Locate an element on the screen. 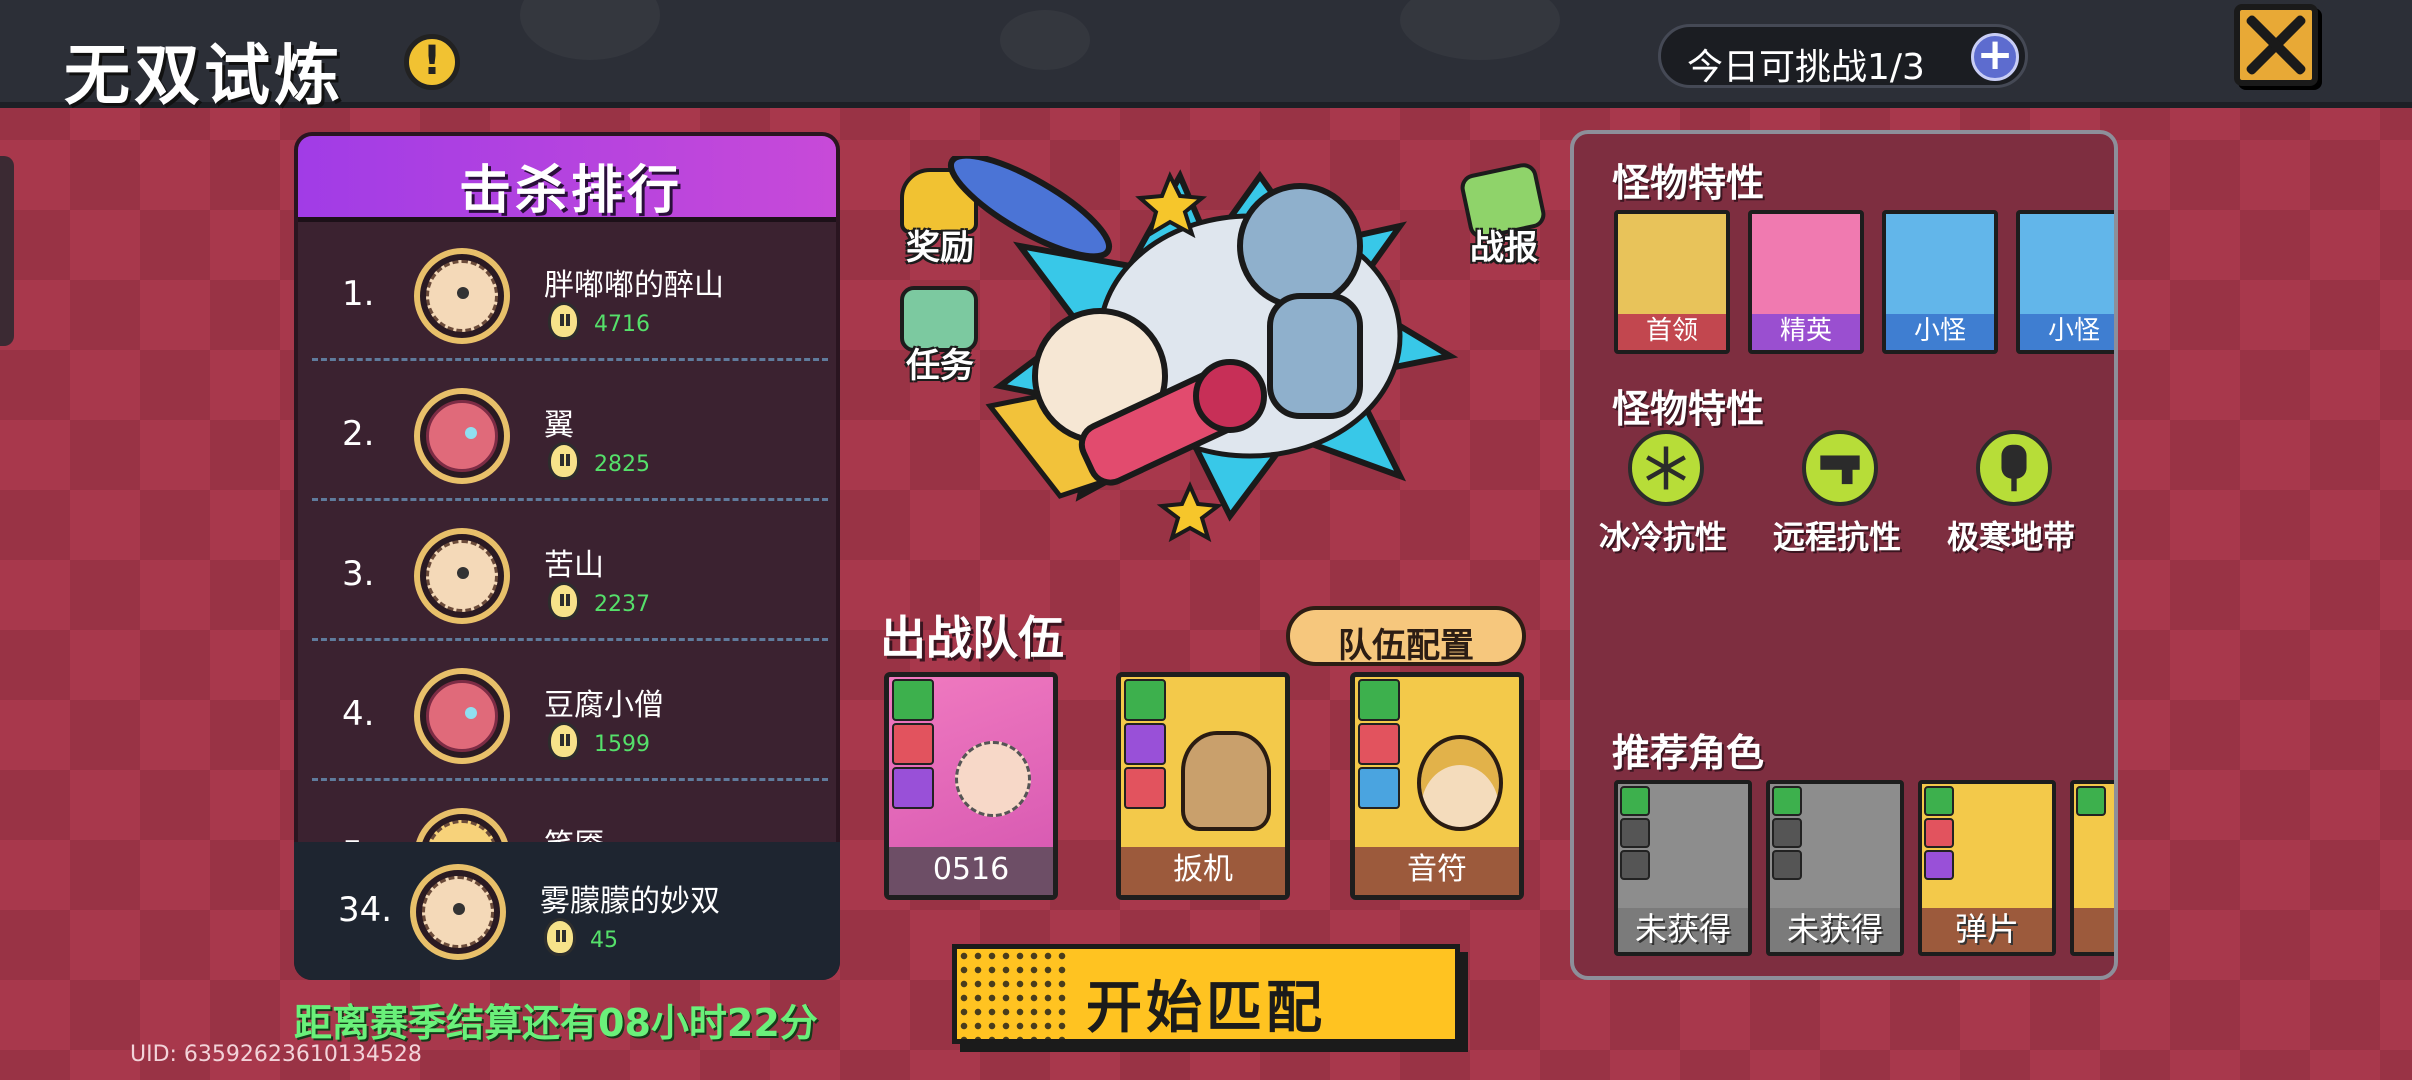 The image size is (2412, 1080). my-ranking-entry: 34. 雾朦朦的妙双 45 is located at coordinates (566, 912).